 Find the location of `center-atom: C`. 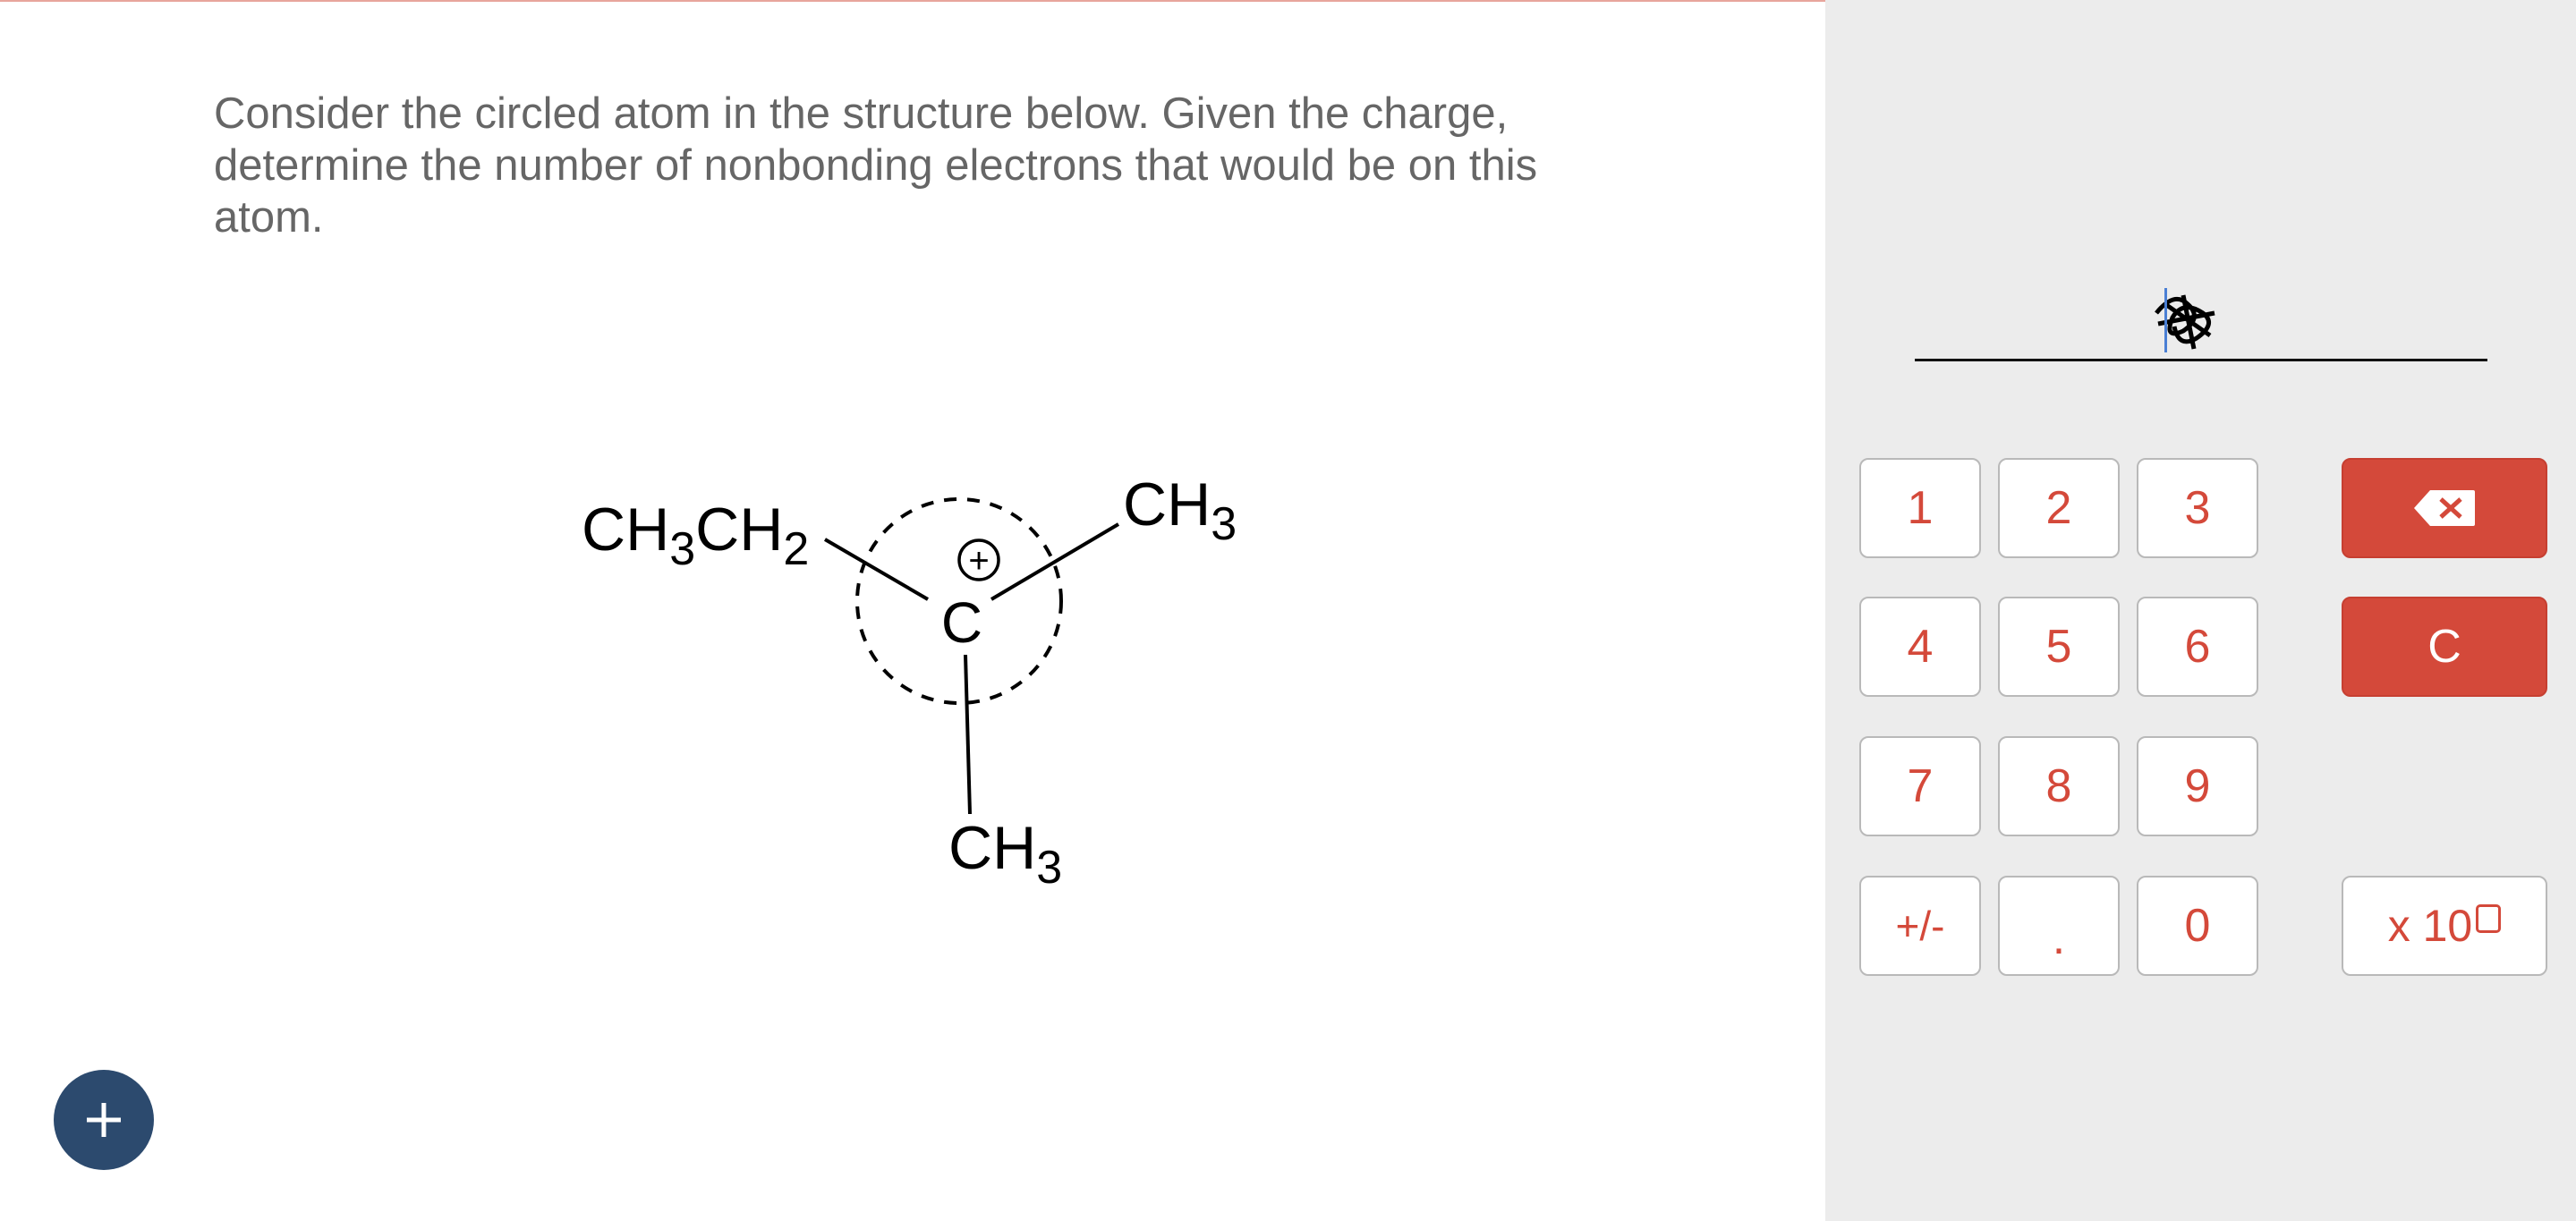

center-atom: C is located at coordinates (961, 623).